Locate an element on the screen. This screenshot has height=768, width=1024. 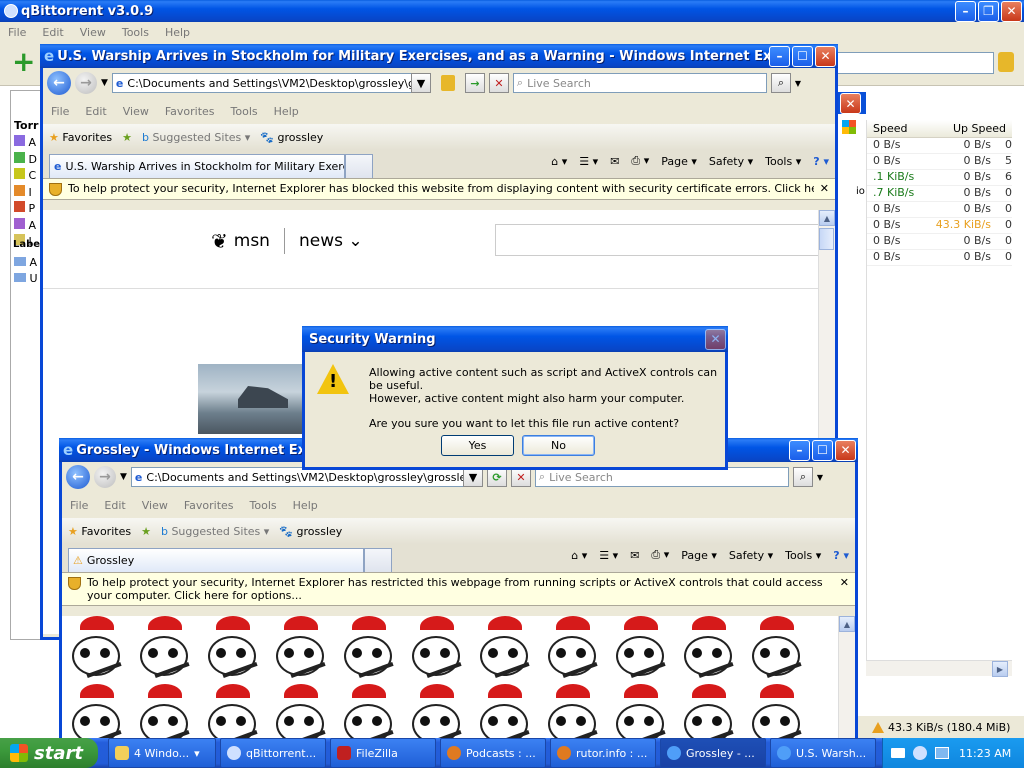
transfer-row: .1 KiB/s 0 B/s 6 is located at coordinates (939, 178).